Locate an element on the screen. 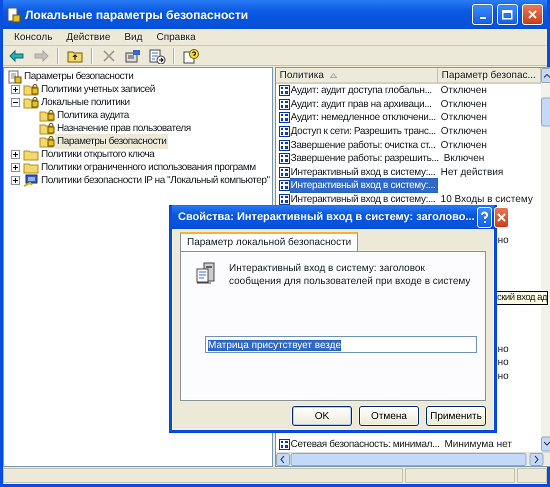 The image size is (550, 487). maximize-icon is located at coordinates (507, 15).